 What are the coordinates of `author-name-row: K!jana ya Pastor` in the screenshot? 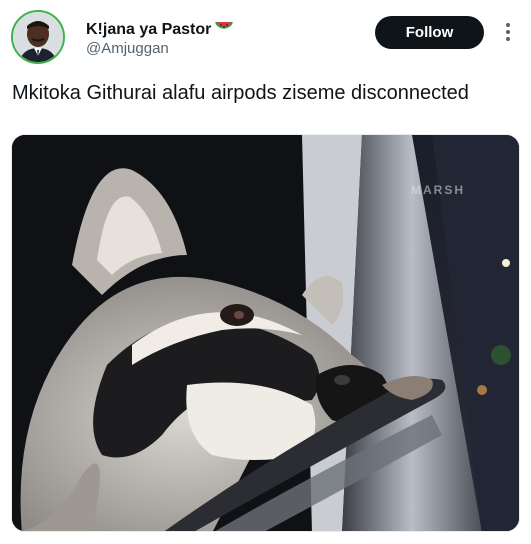 It's located at (160, 29).